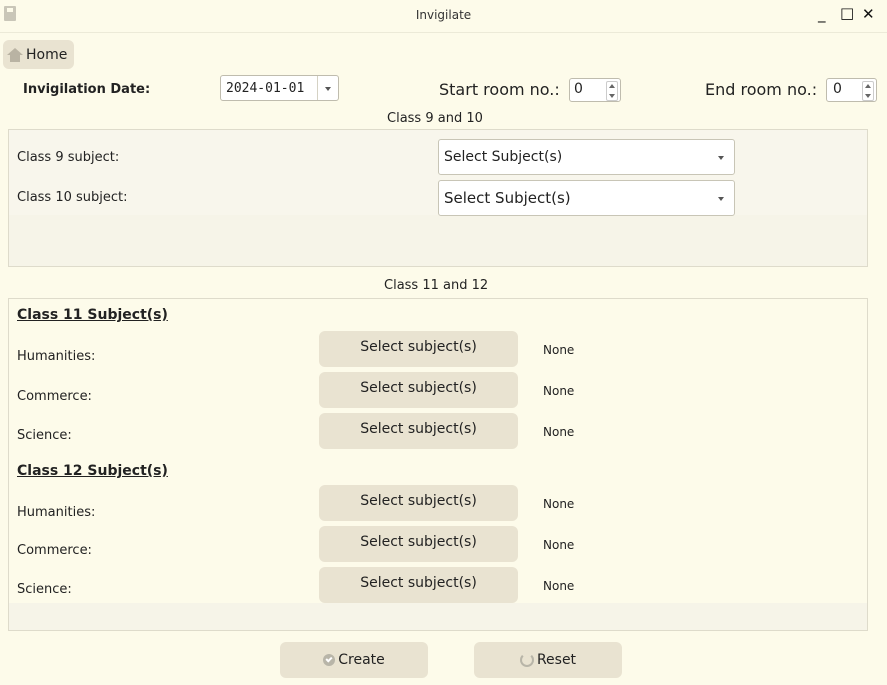  Describe the element at coordinates (54, 396) in the screenshot. I see `class-11-commerce-label: Commerce:` at that location.